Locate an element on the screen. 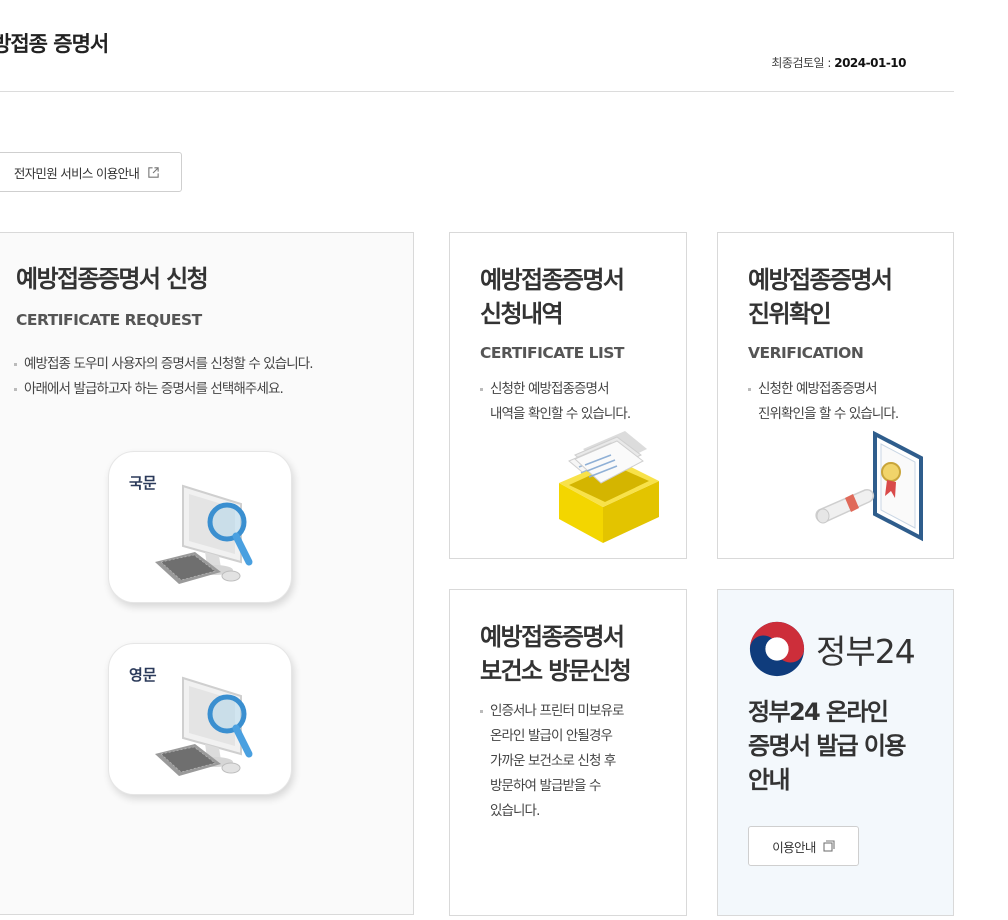  e-service-guide-button: 전자민원 서비스 이용안내 is located at coordinates (91, 172).